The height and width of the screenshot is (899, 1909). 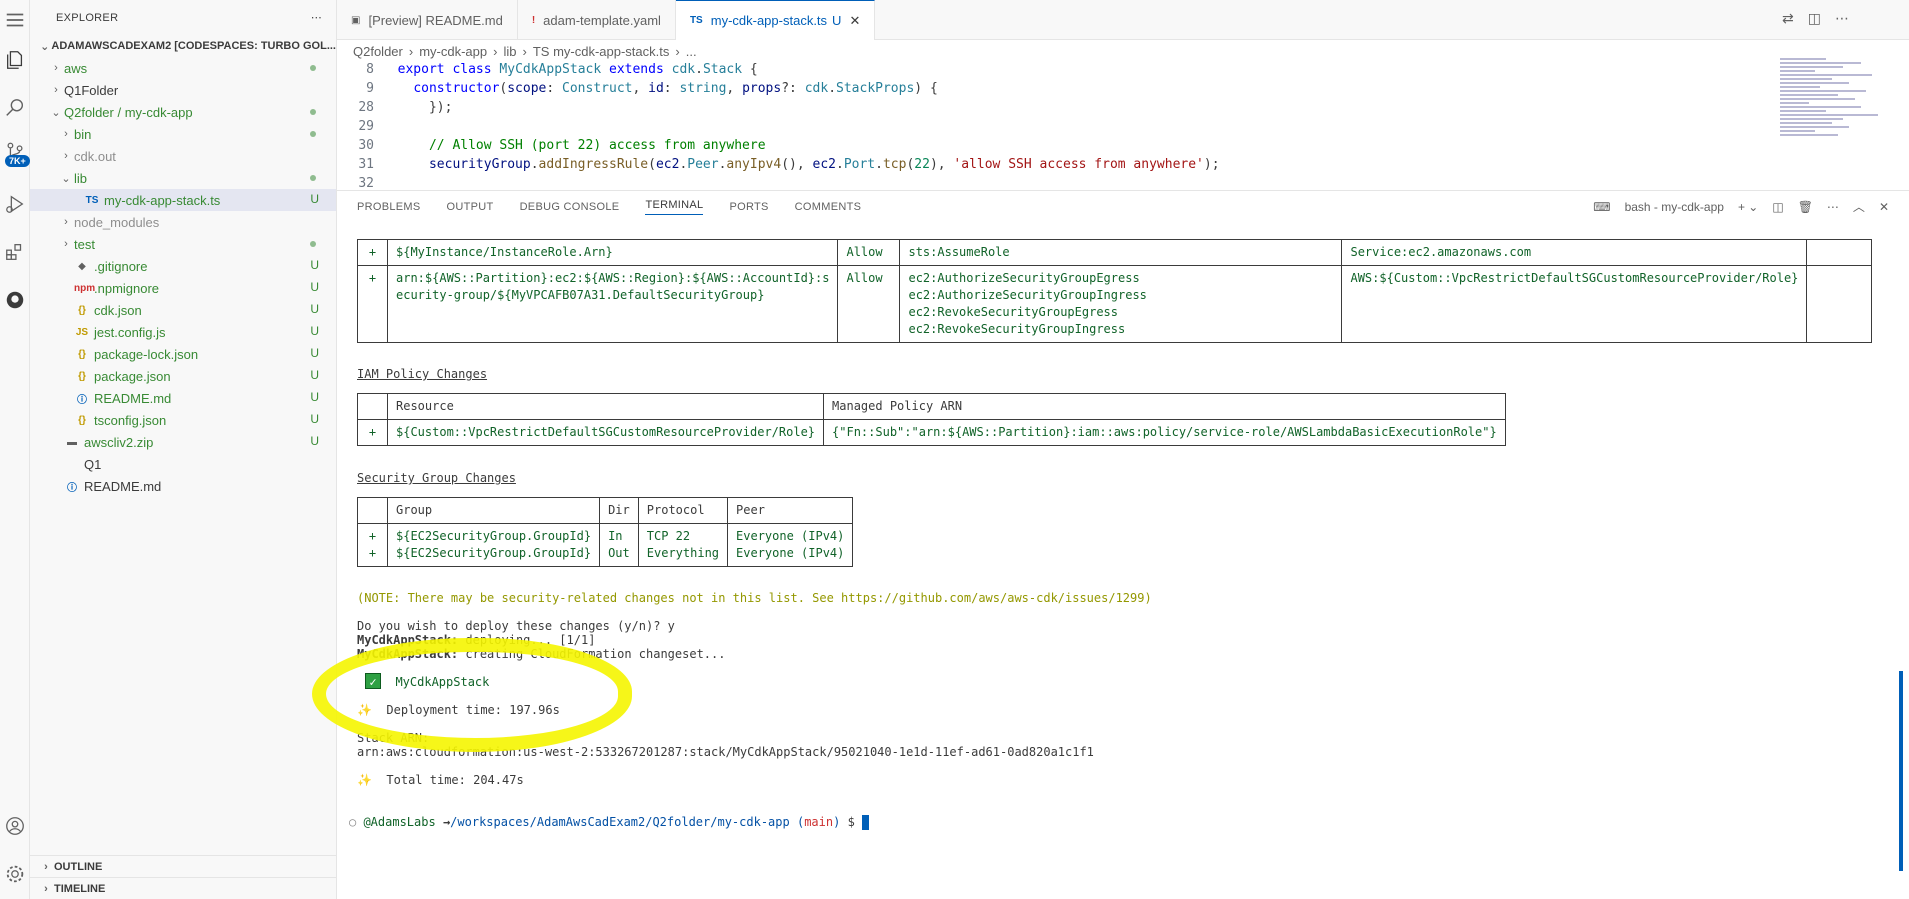 I want to click on run-debug-icon, so click(x=15, y=204).